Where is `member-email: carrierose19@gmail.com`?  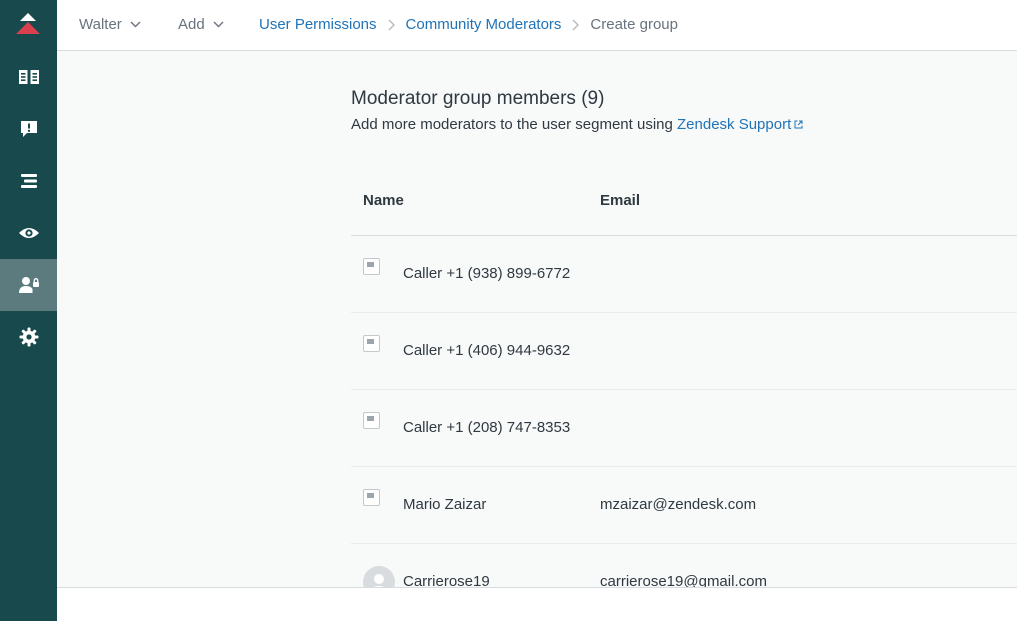 member-email: carrierose19@gmail.com is located at coordinates (683, 580).